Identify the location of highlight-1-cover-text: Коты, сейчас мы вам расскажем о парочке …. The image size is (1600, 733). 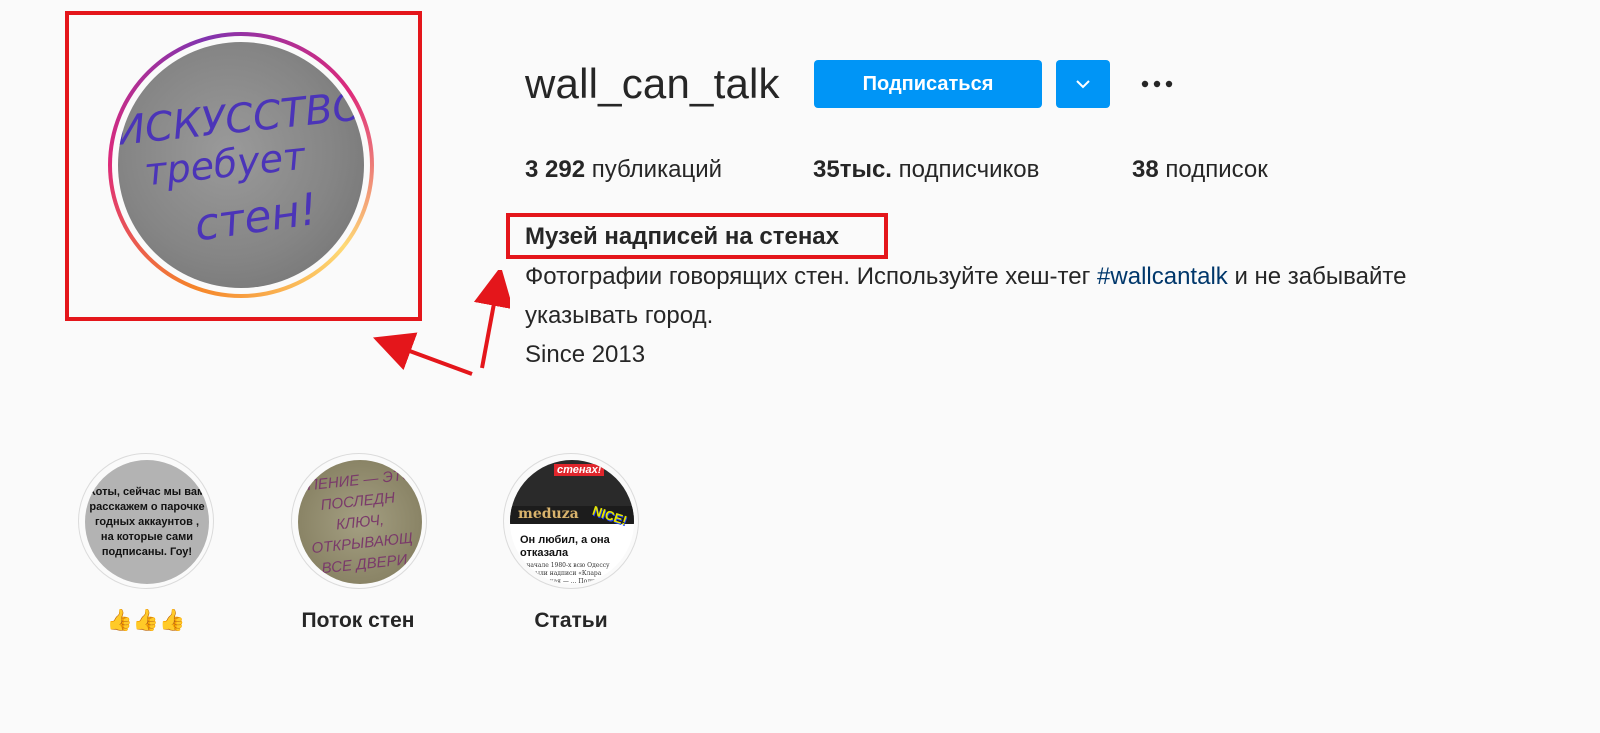
(147, 521).